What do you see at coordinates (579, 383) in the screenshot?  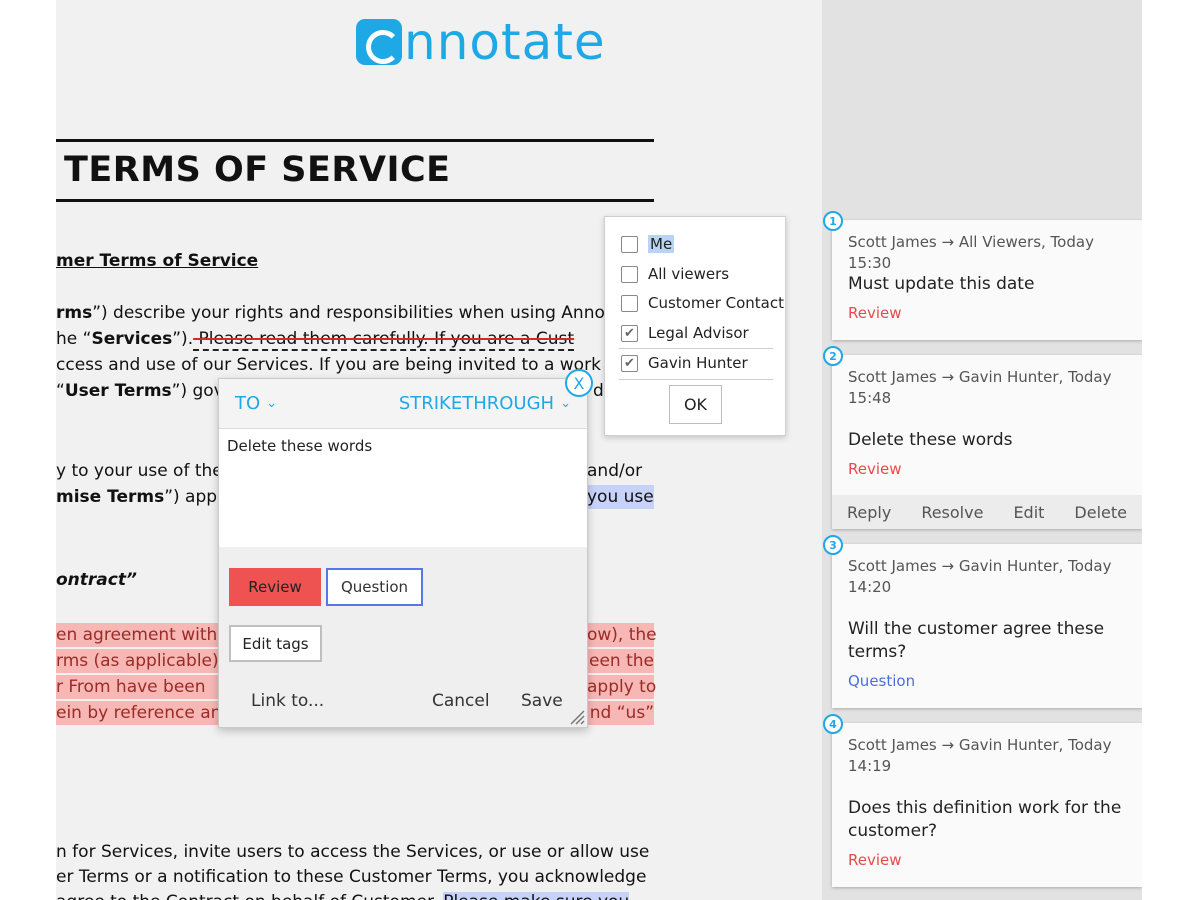 I see `close-icon: X` at bounding box center [579, 383].